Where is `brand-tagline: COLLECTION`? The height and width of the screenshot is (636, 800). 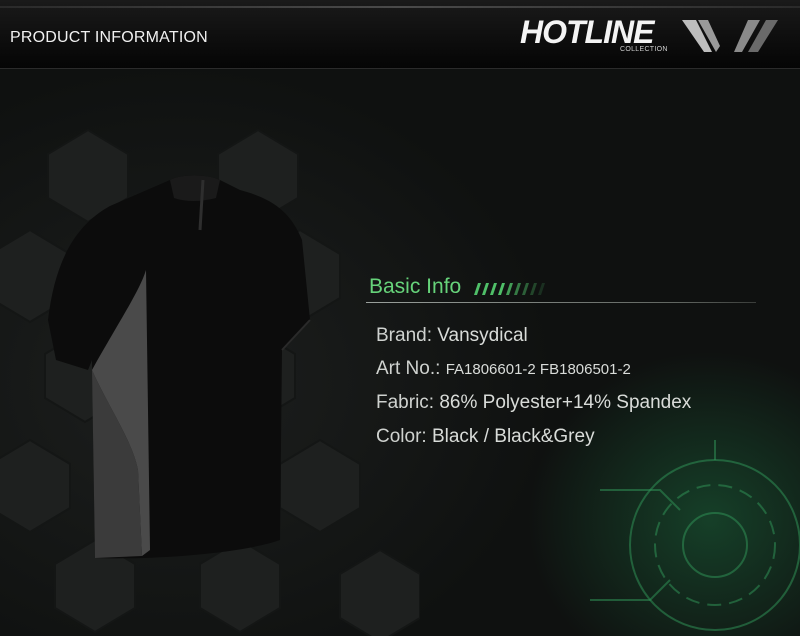 brand-tagline: COLLECTION is located at coordinates (644, 49).